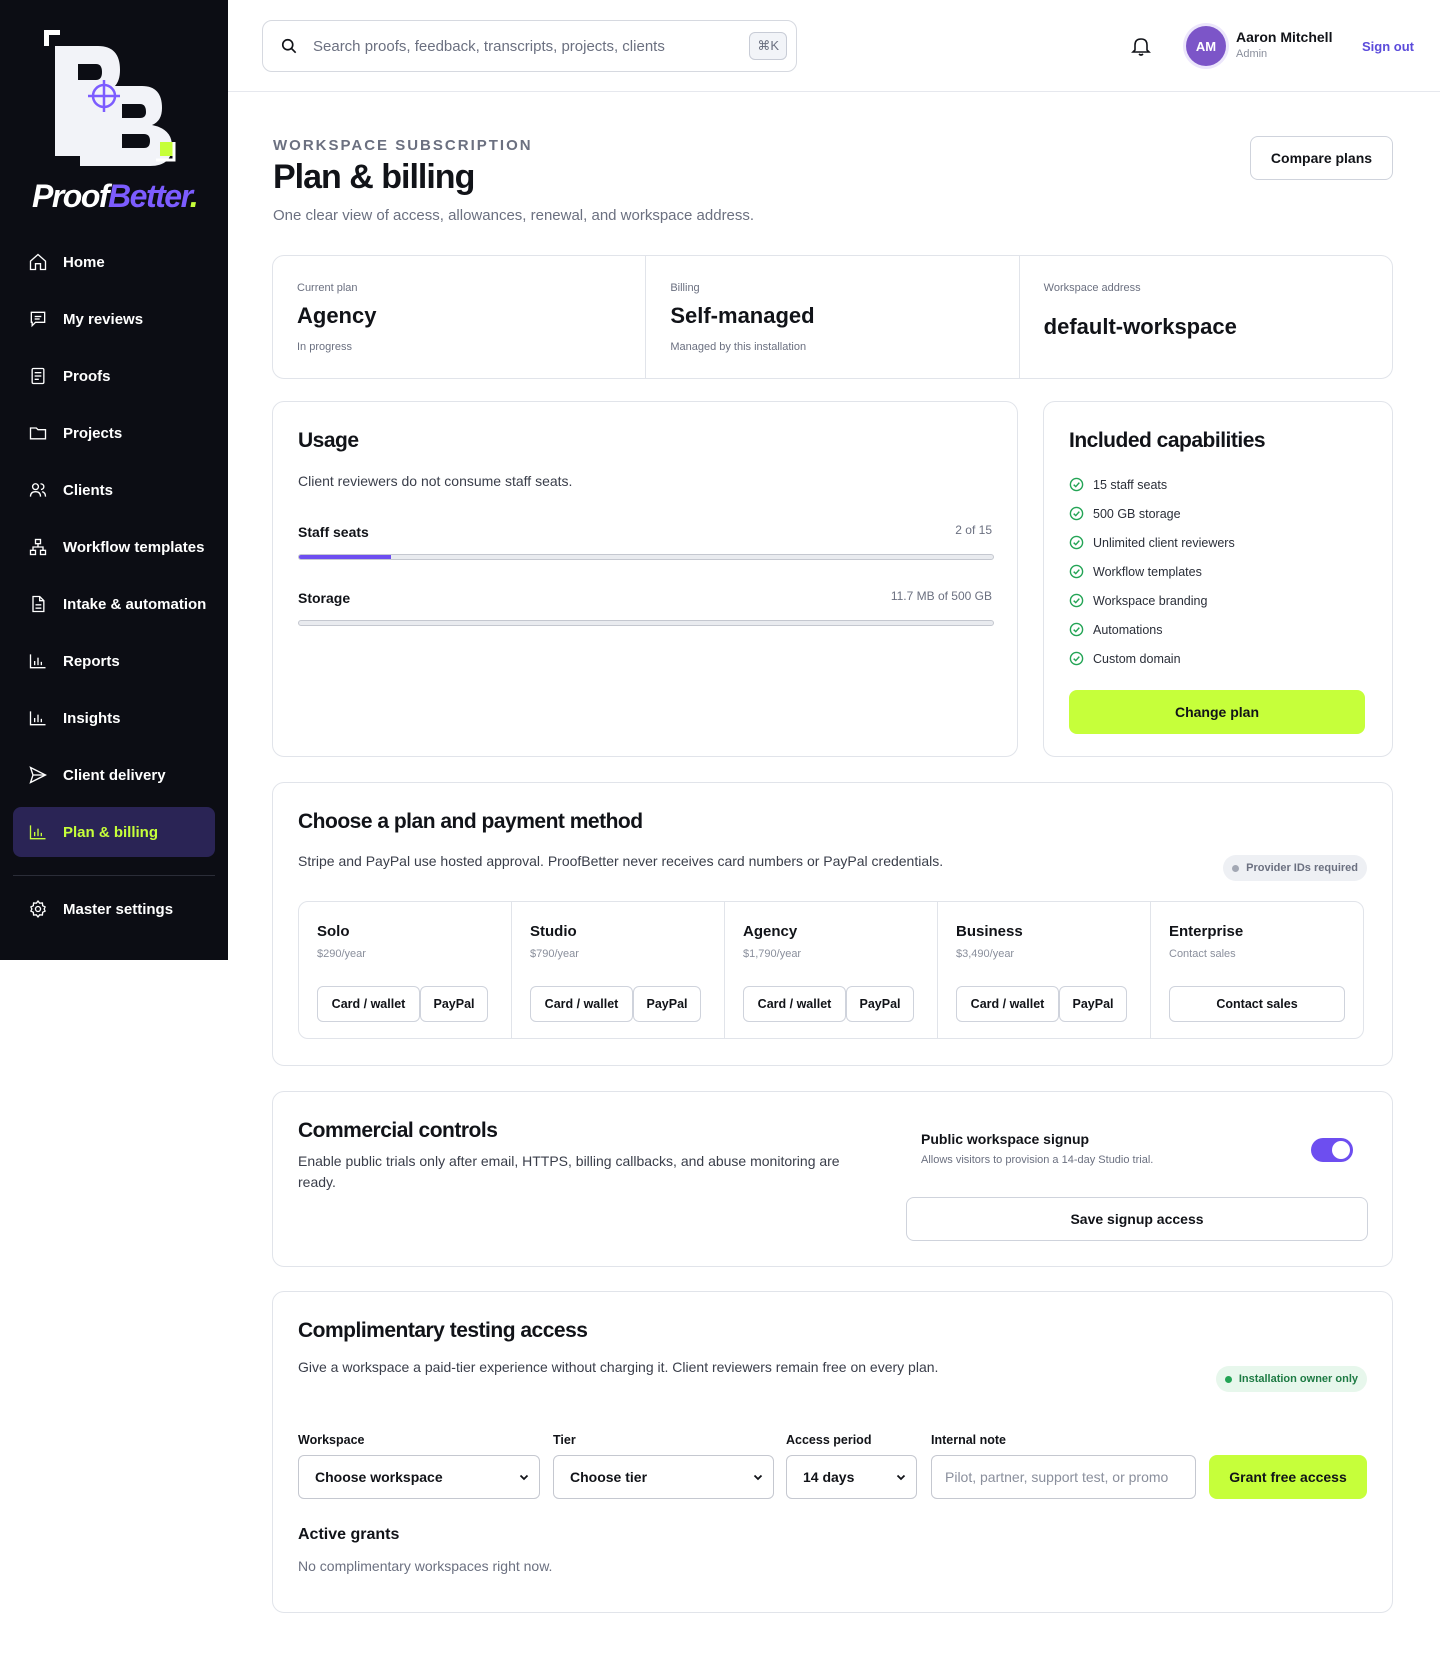 This screenshot has height=1675, width=1440. What do you see at coordinates (1288, 1477) in the screenshot?
I see `grant-free-access-button: Grant free access` at bounding box center [1288, 1477].